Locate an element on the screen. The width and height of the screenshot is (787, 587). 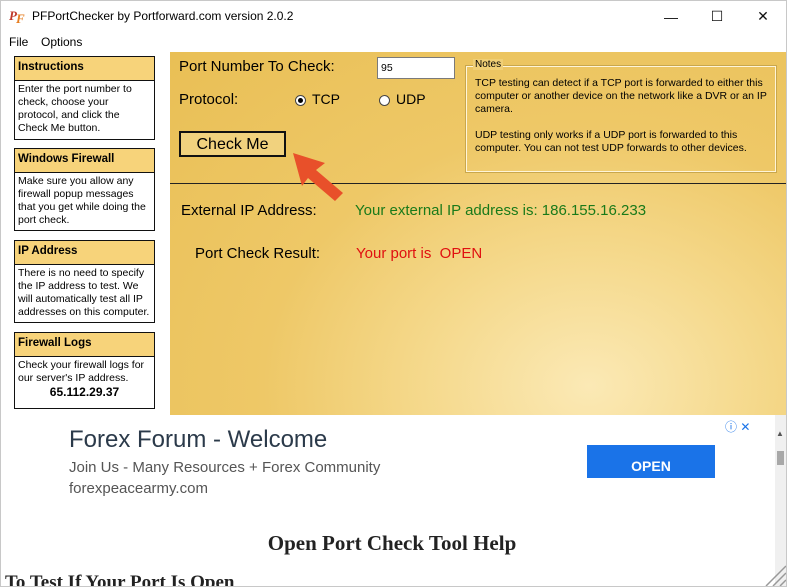
ad-choices-icon: ⓘ ✕ is located at coordinates (737, 426).